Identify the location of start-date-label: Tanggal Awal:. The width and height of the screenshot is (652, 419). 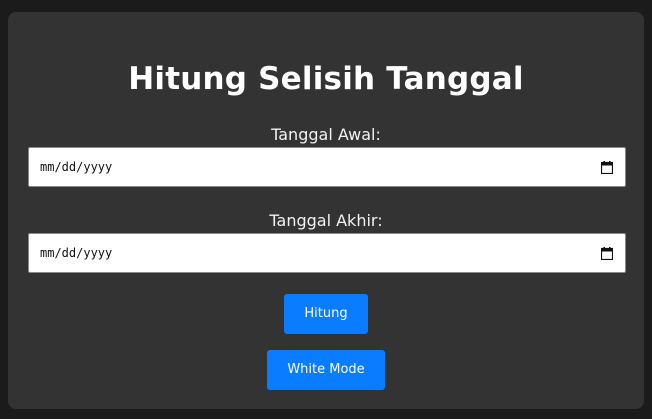
(326, 134).